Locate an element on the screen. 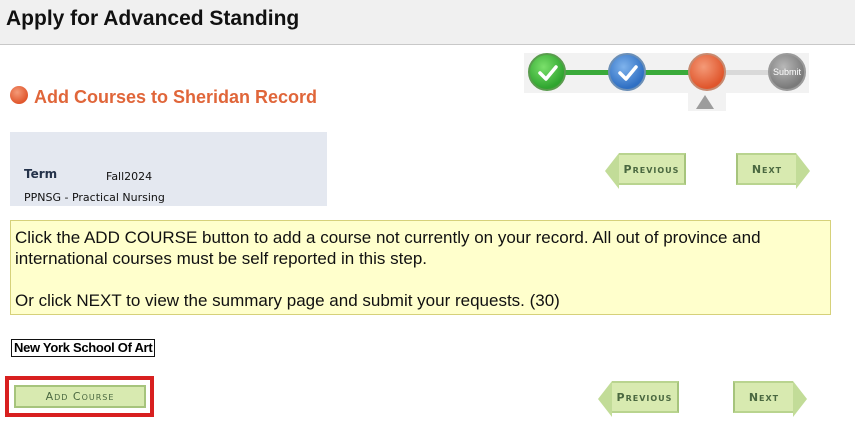  previous-button-bottom: Previous is located at coordinates (638, 399).